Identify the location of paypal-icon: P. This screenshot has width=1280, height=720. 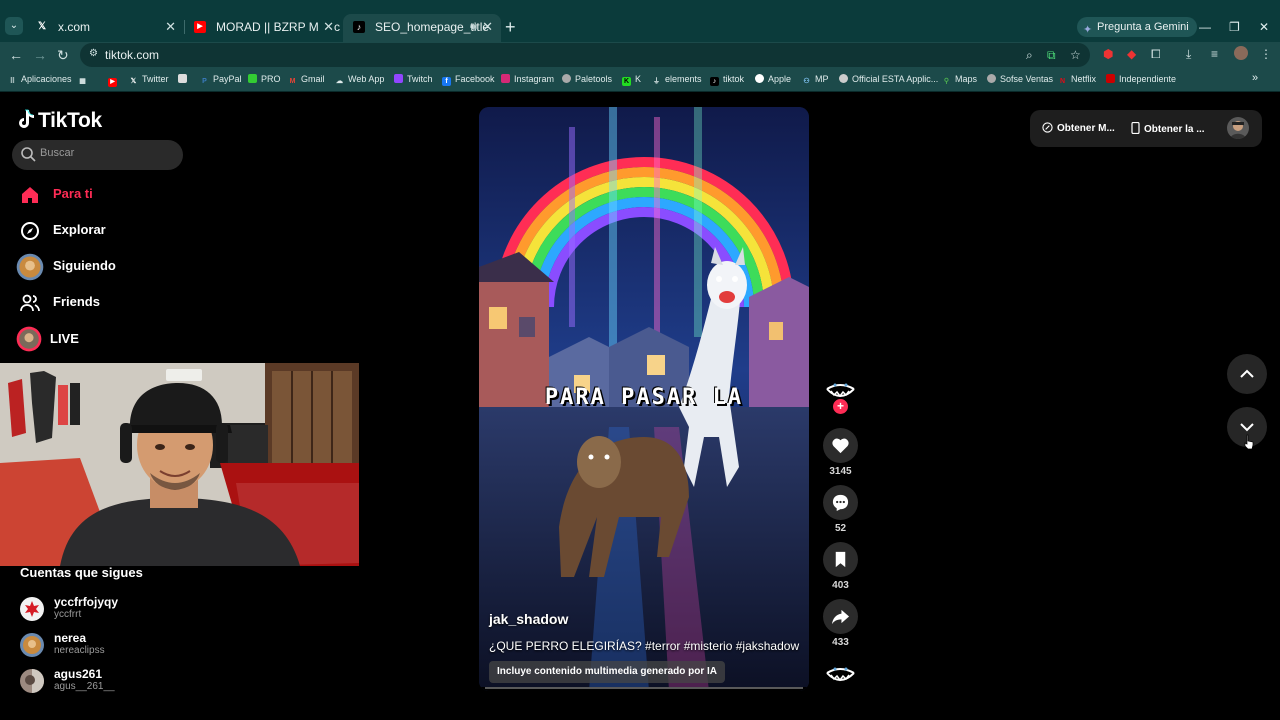
(204, 81).